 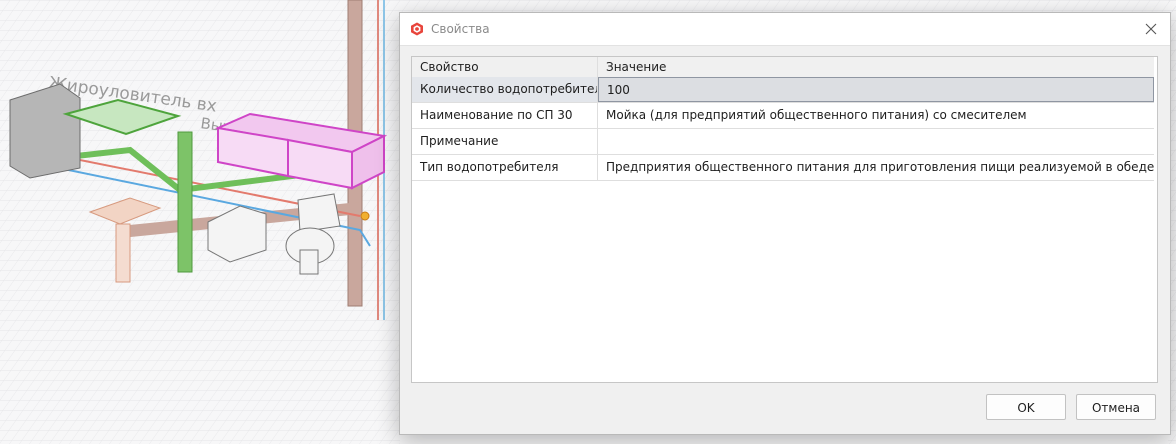 I want to click on grid-row-consumers-count: Количество водопотребителей 100, so click(x=783, y=90).